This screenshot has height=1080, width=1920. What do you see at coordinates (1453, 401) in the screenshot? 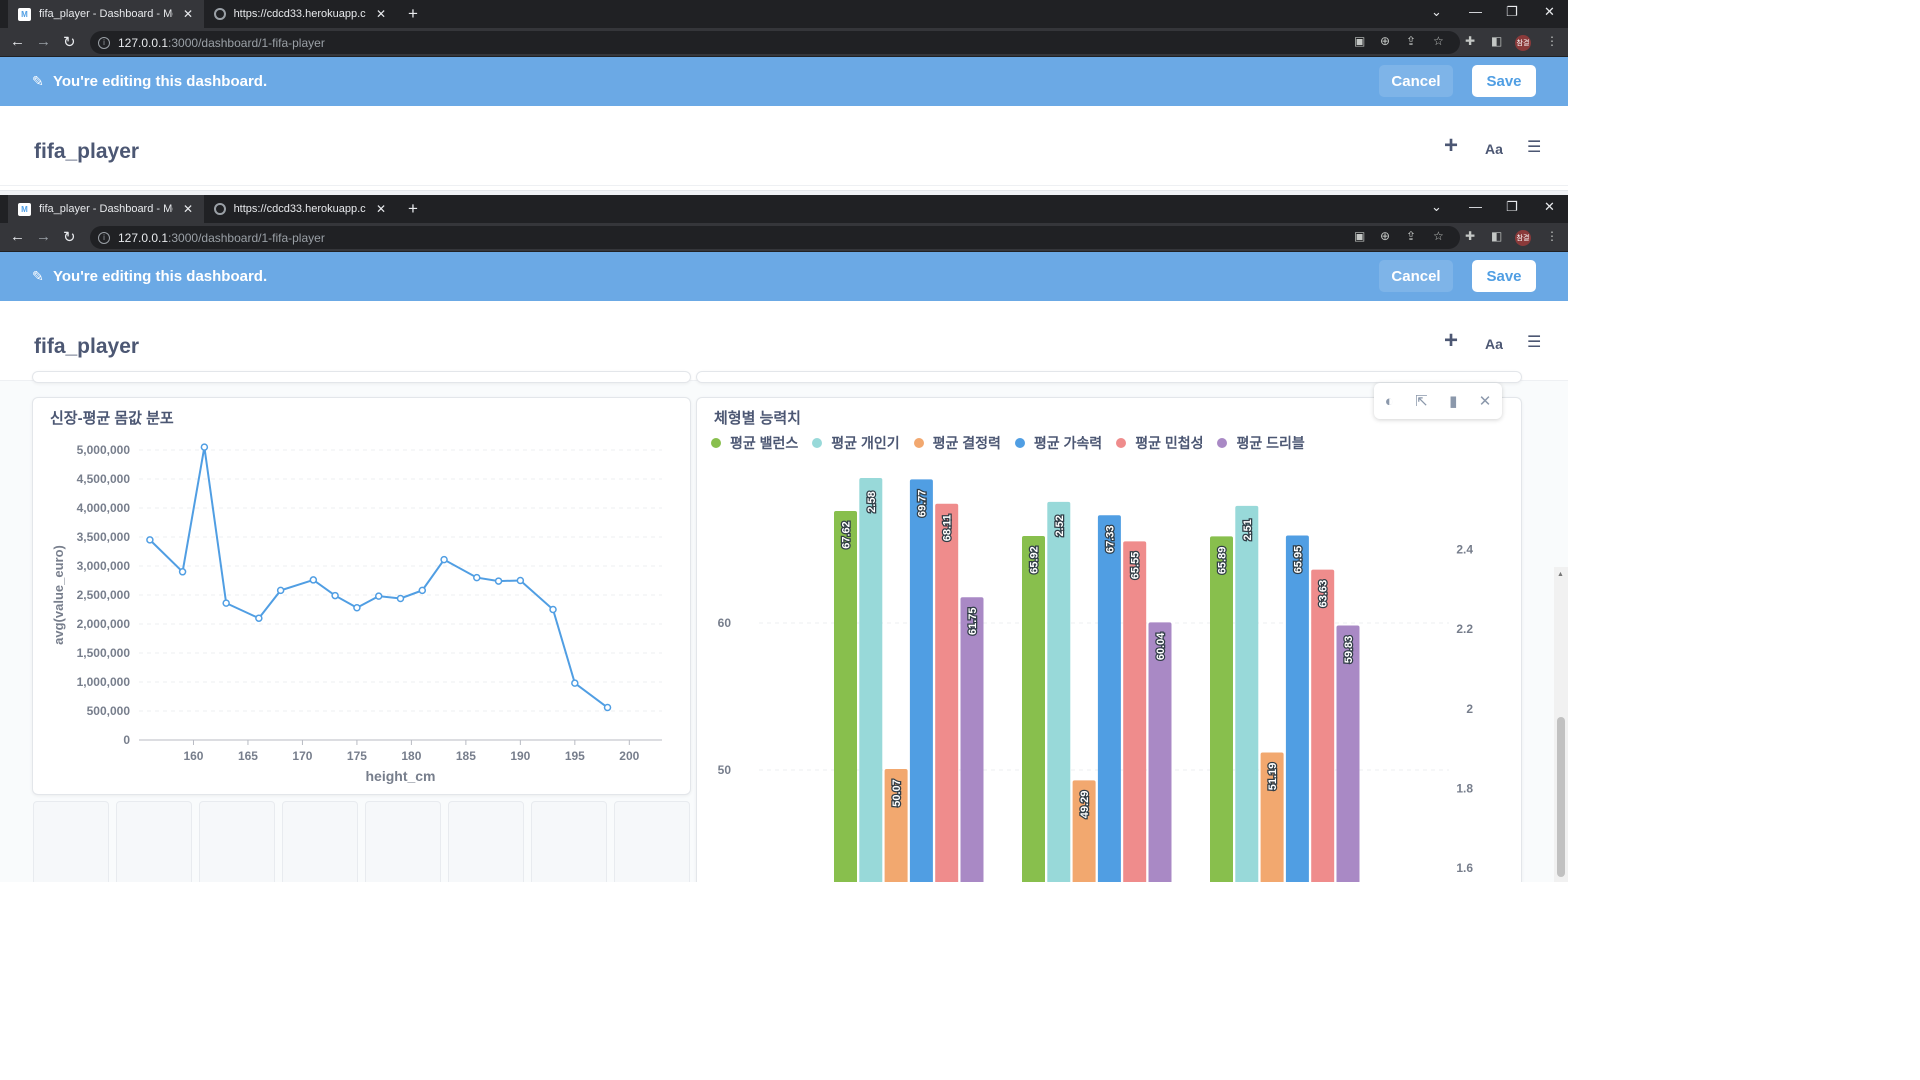
I see `visualize-icon: ▮` at bounding box center [1453, 401].